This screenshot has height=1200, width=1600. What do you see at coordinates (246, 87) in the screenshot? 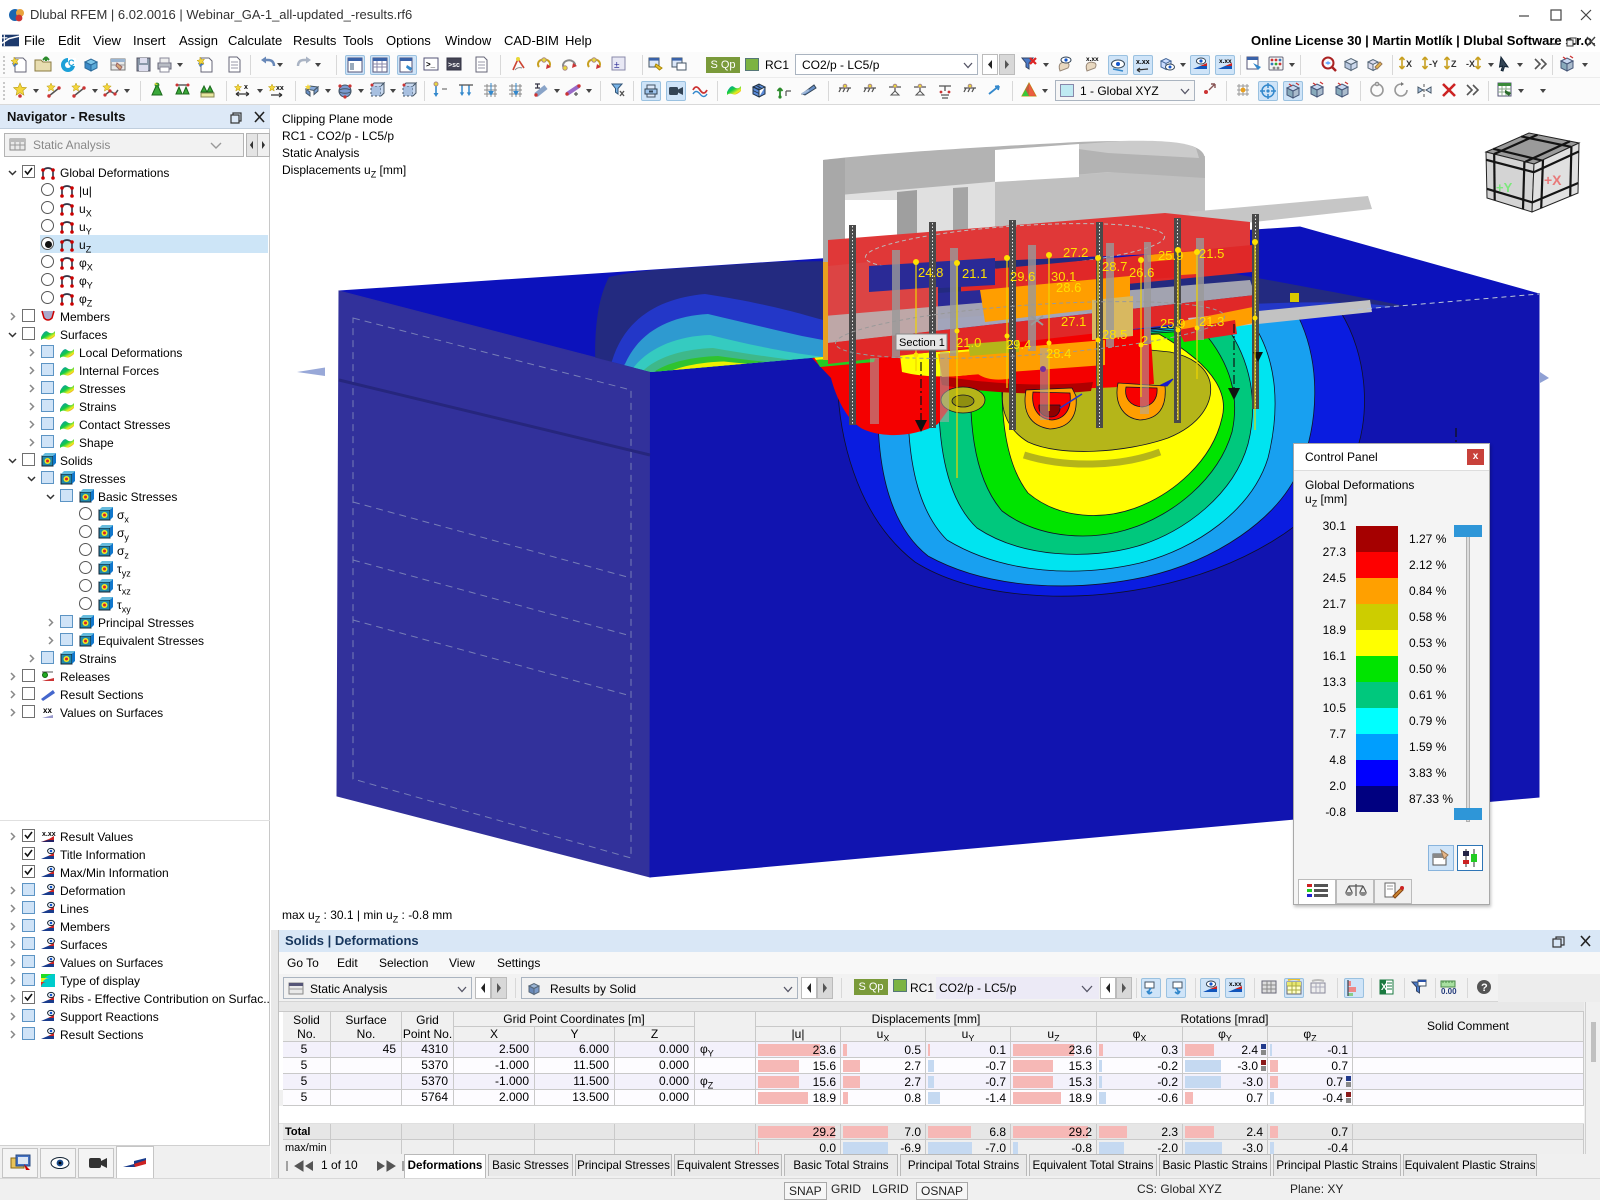
I see `svg-text: x` at bounding box center [246, 87].